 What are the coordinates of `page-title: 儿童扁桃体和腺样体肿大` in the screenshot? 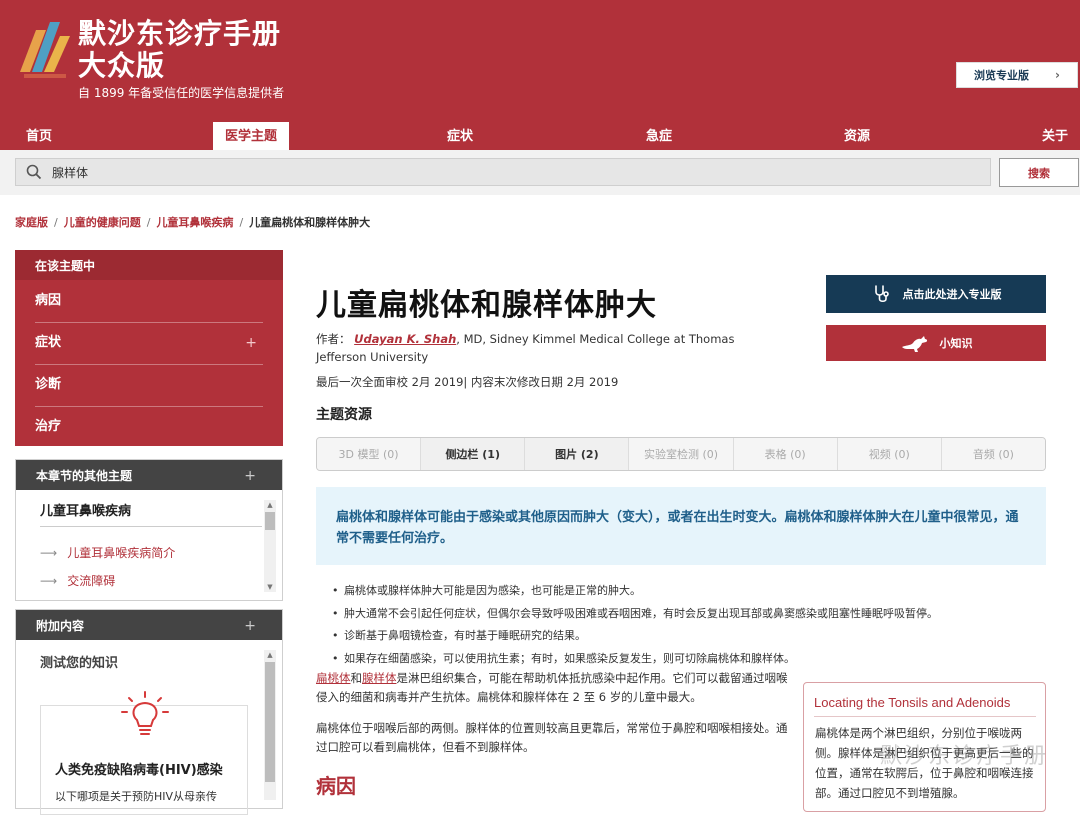 It's located at (486, 305).